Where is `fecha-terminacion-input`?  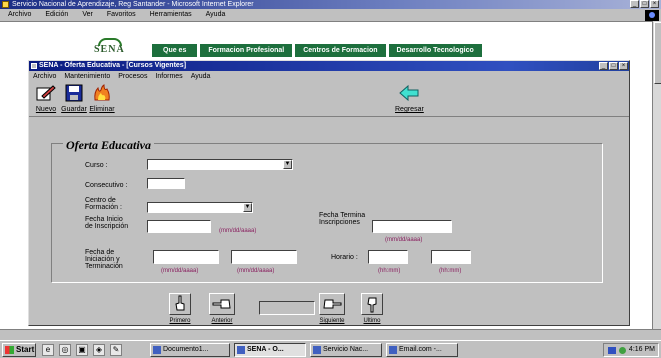 fecha-terminacion-input is located at coordinates (264, 257).